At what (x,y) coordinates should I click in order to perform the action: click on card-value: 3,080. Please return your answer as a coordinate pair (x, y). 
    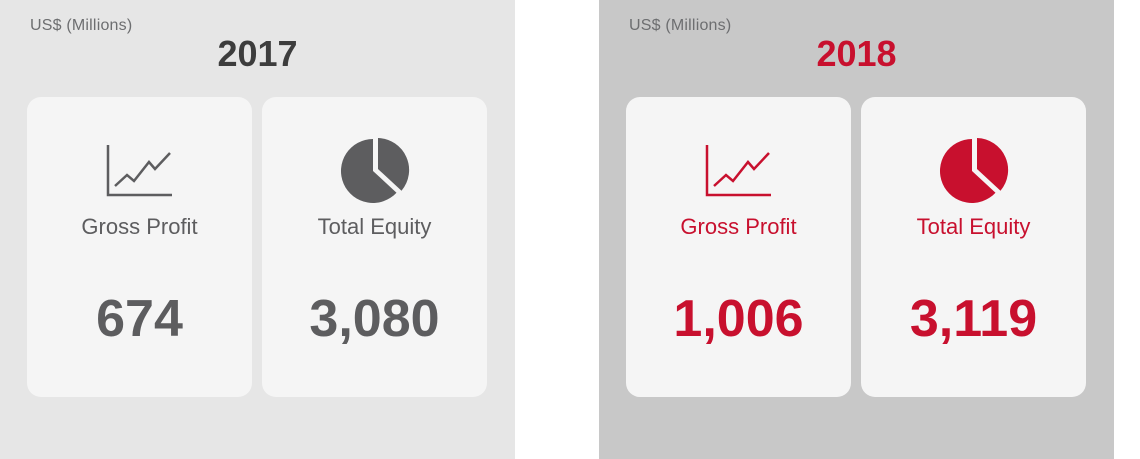
    Looking at the image, I should click on (374, 319).